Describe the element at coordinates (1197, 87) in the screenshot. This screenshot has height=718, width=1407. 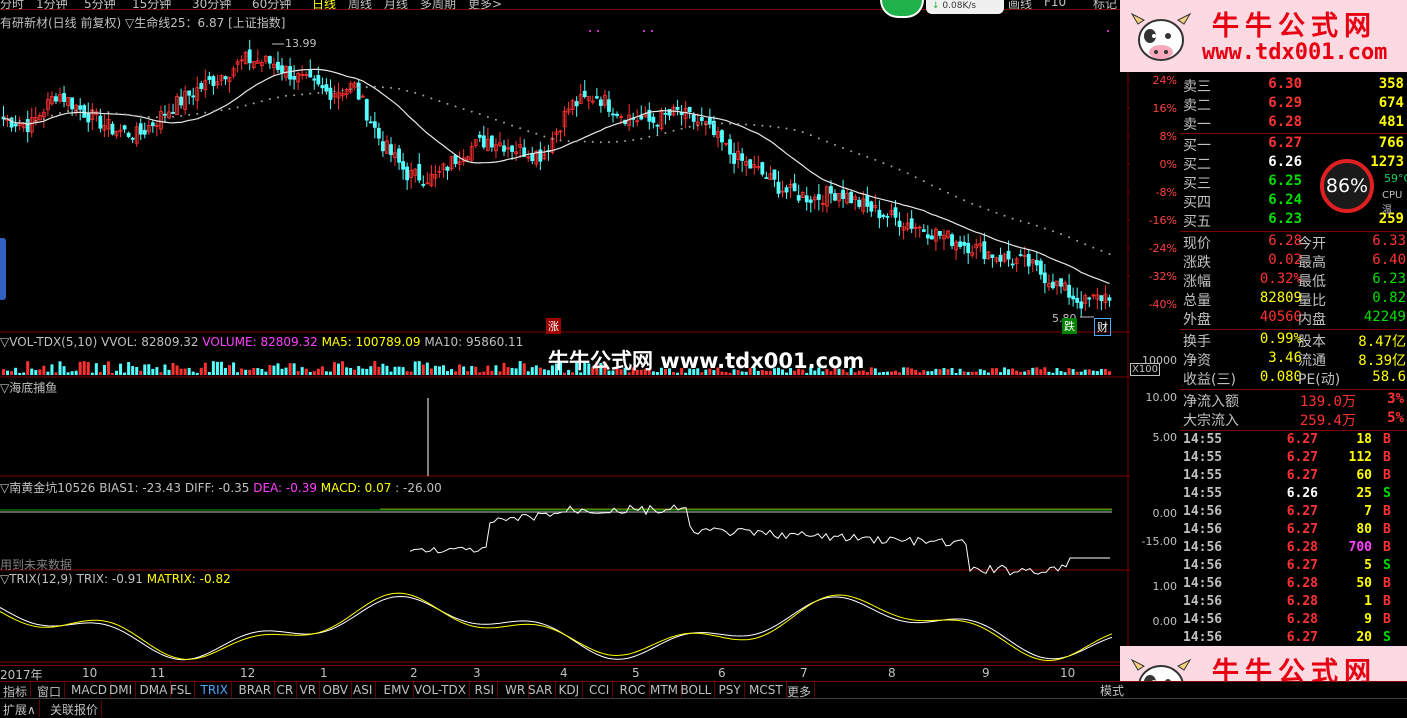
I see `ask-label: 卖三` at that location.